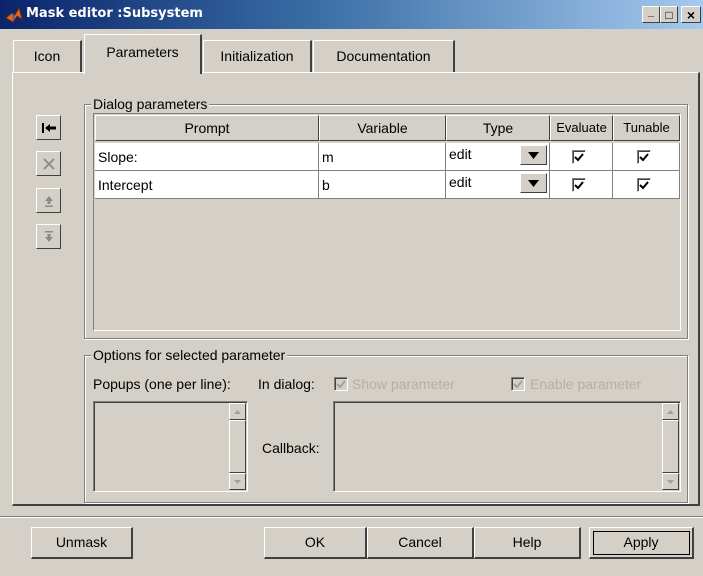 This screenshot has height=576, width=703. I want to click on footer-divider, so click(351, 517).